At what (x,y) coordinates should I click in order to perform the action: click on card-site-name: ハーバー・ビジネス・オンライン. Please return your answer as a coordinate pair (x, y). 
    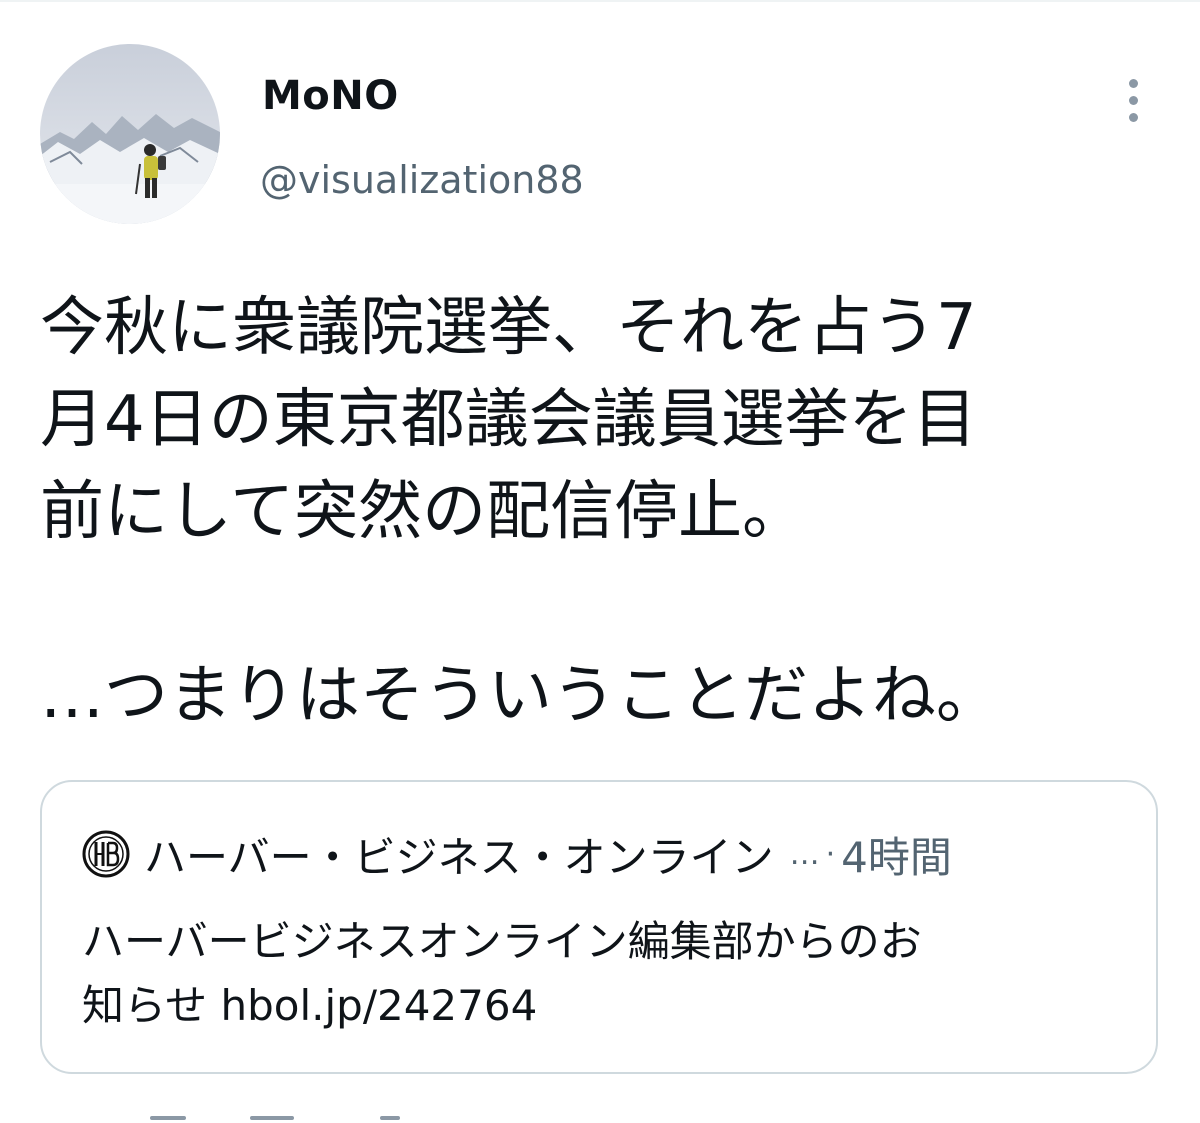
    Looking at the image, I should click on (459, 857).